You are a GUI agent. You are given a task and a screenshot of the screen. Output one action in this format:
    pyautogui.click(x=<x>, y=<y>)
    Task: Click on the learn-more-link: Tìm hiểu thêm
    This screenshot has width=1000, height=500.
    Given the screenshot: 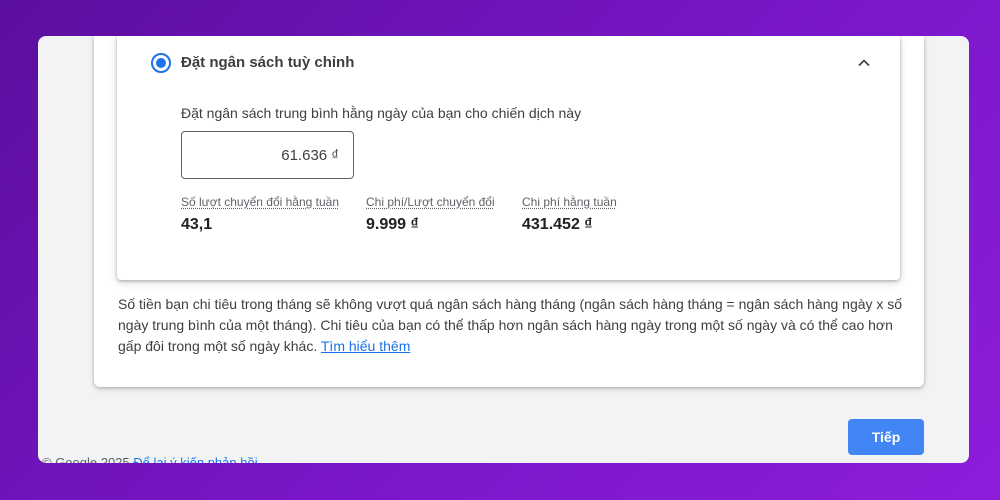 What is the action you would take?
    pyautogui.click(x=365, y=346)
    